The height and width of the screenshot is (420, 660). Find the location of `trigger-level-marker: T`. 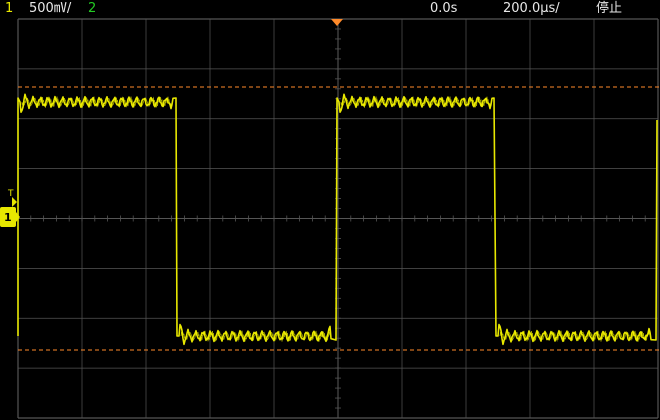

trigger-level-marker: T is located at coordinates (12, 198).